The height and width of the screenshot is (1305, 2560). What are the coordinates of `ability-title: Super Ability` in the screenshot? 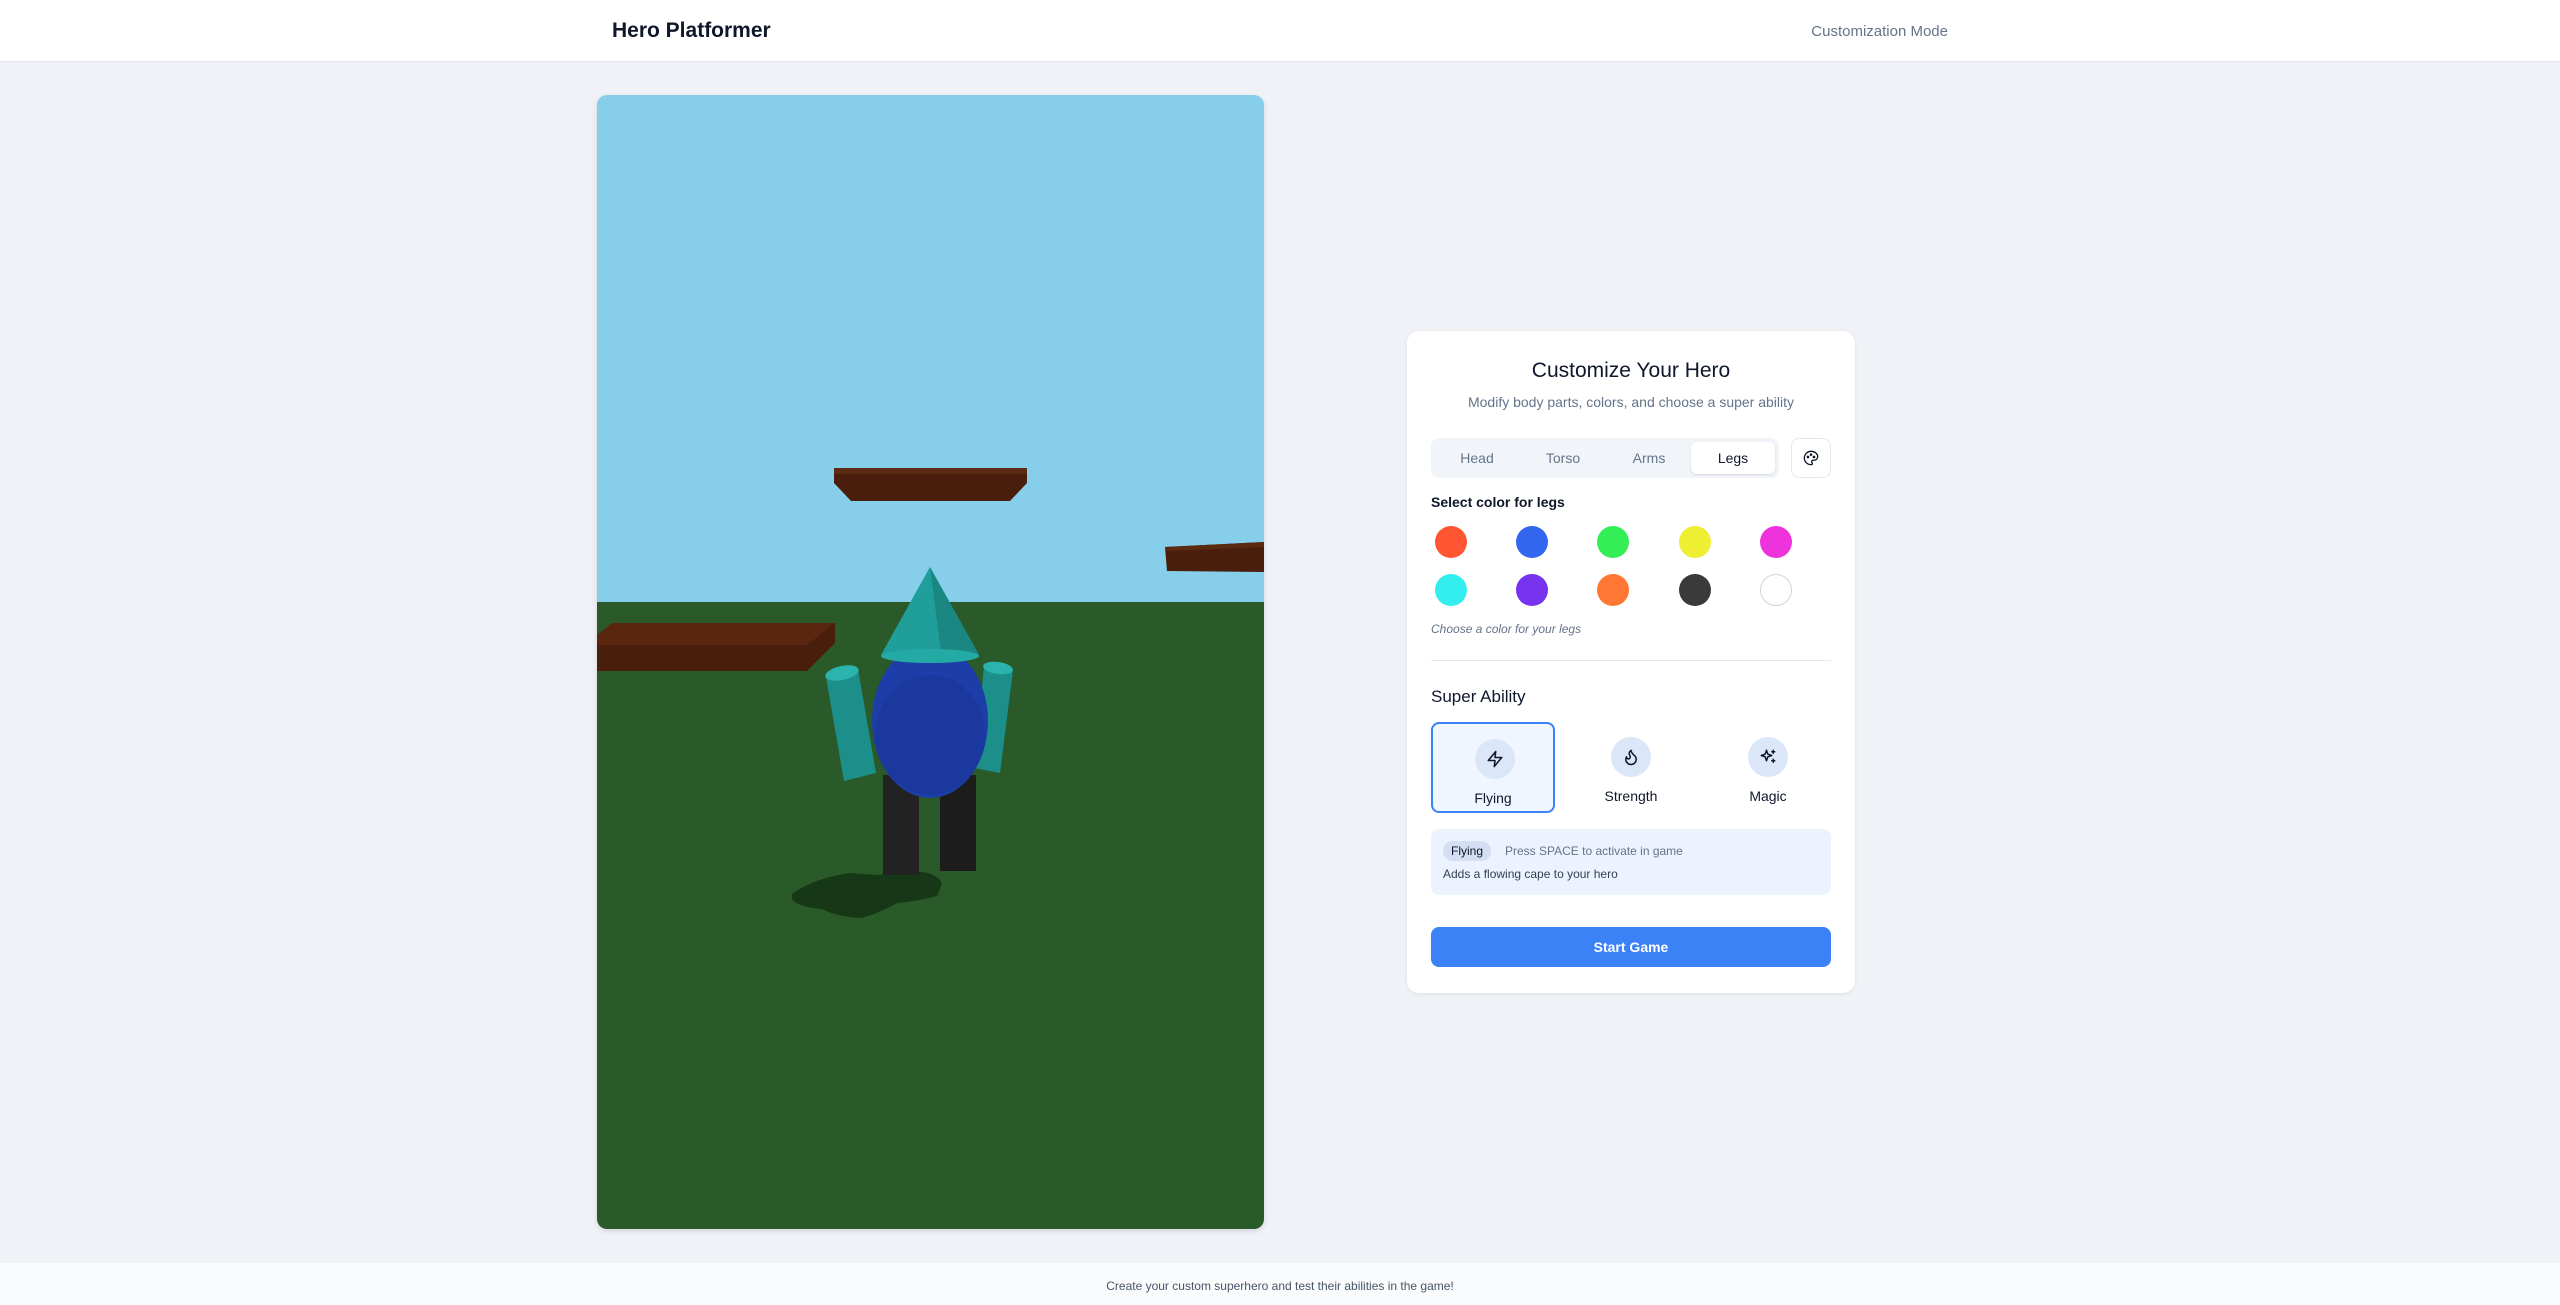 It's located at (1478, 696).